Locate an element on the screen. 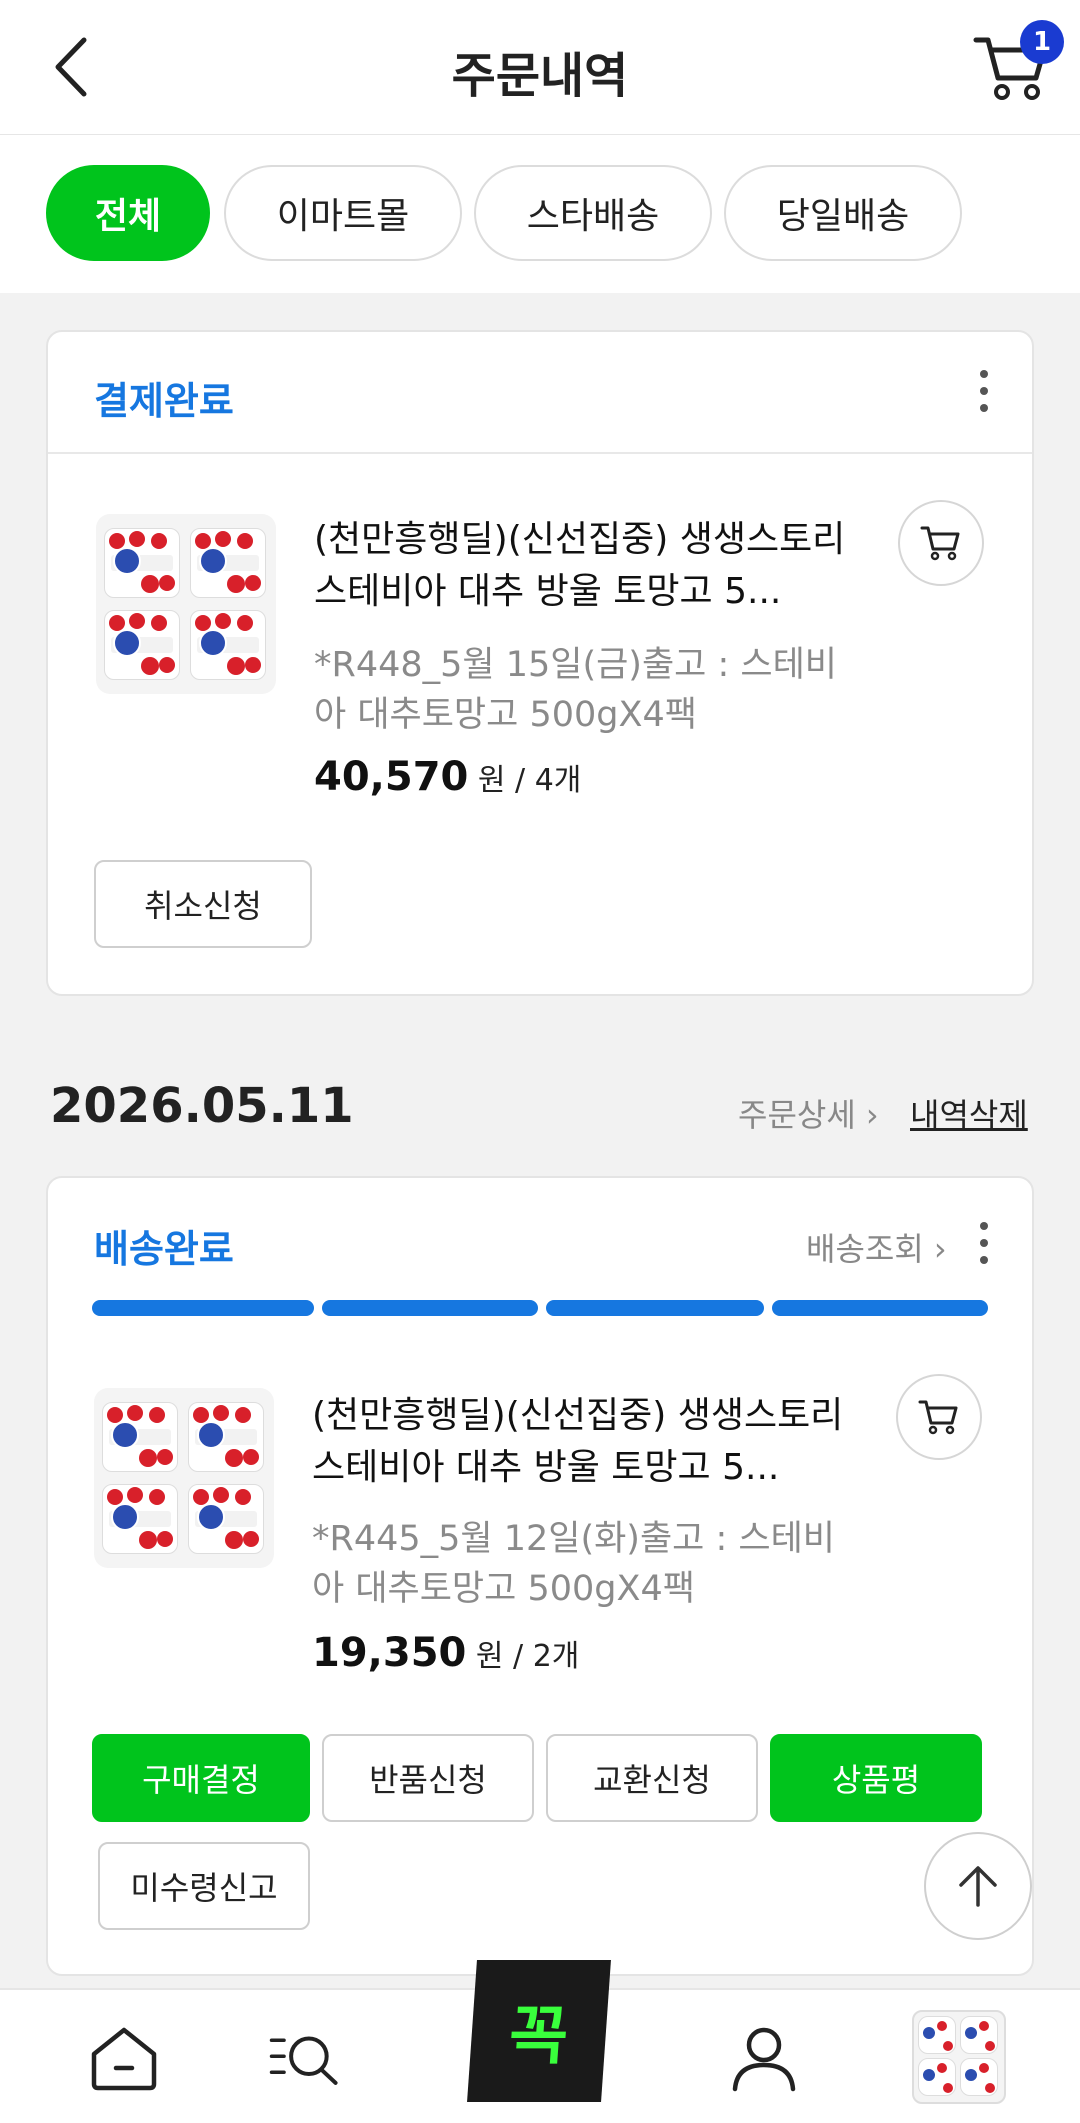  filter-tabs: 전체 이마트몰 스타배송 당일배송 is located at coordinates (540, 214).